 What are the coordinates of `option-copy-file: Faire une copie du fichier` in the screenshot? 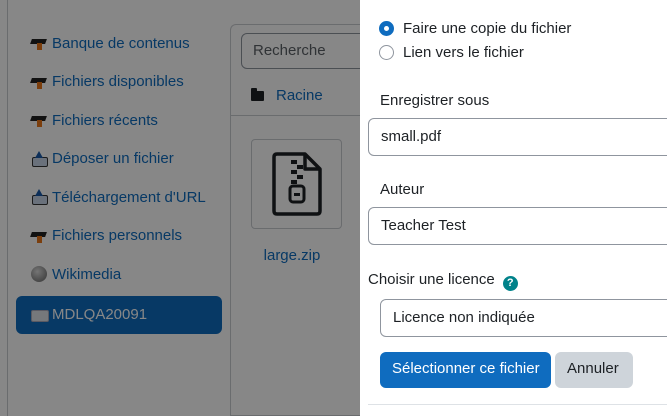 It's located at (475, 28).